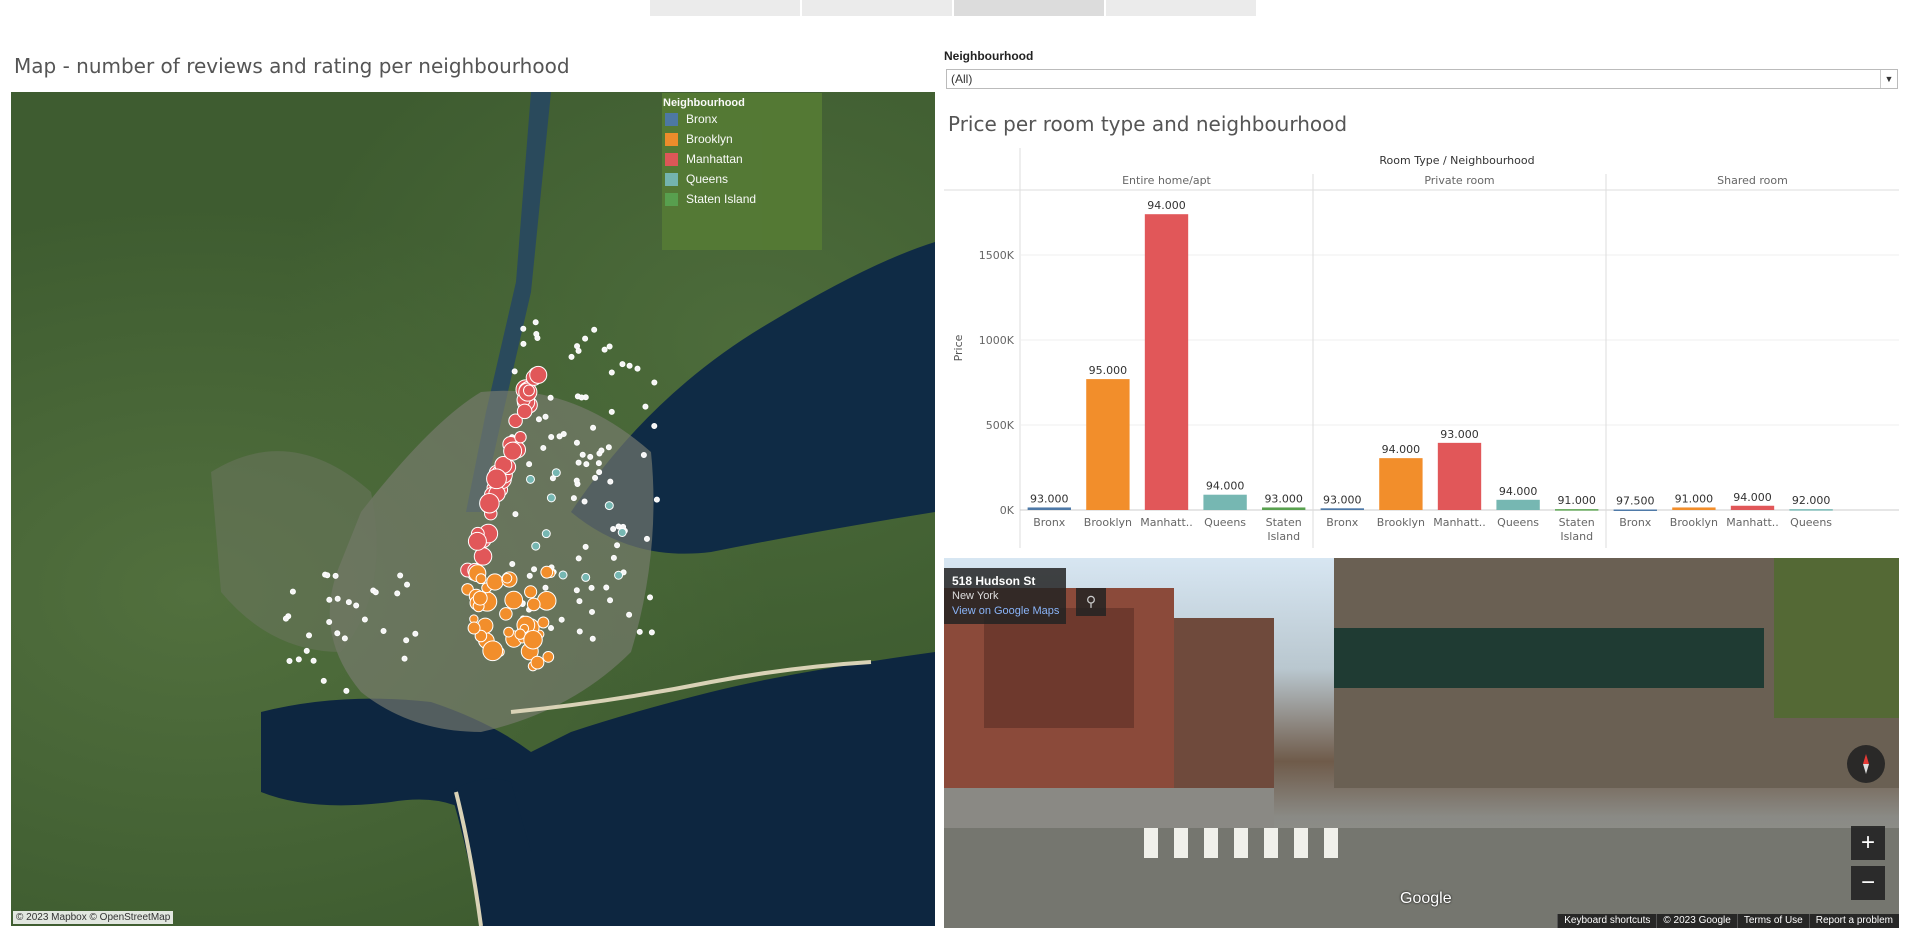 The height and width of the screenshot is (938, 1908). I want to click on chevron-down-icon: ▼, so click(1888, 79).